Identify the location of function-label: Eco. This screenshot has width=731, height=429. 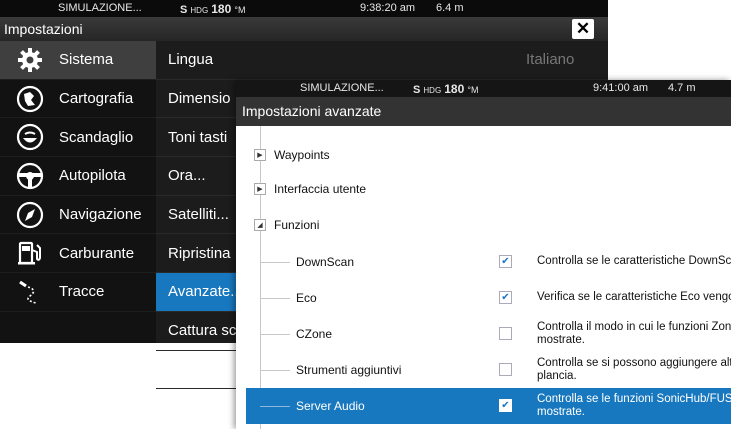
(306, 298).